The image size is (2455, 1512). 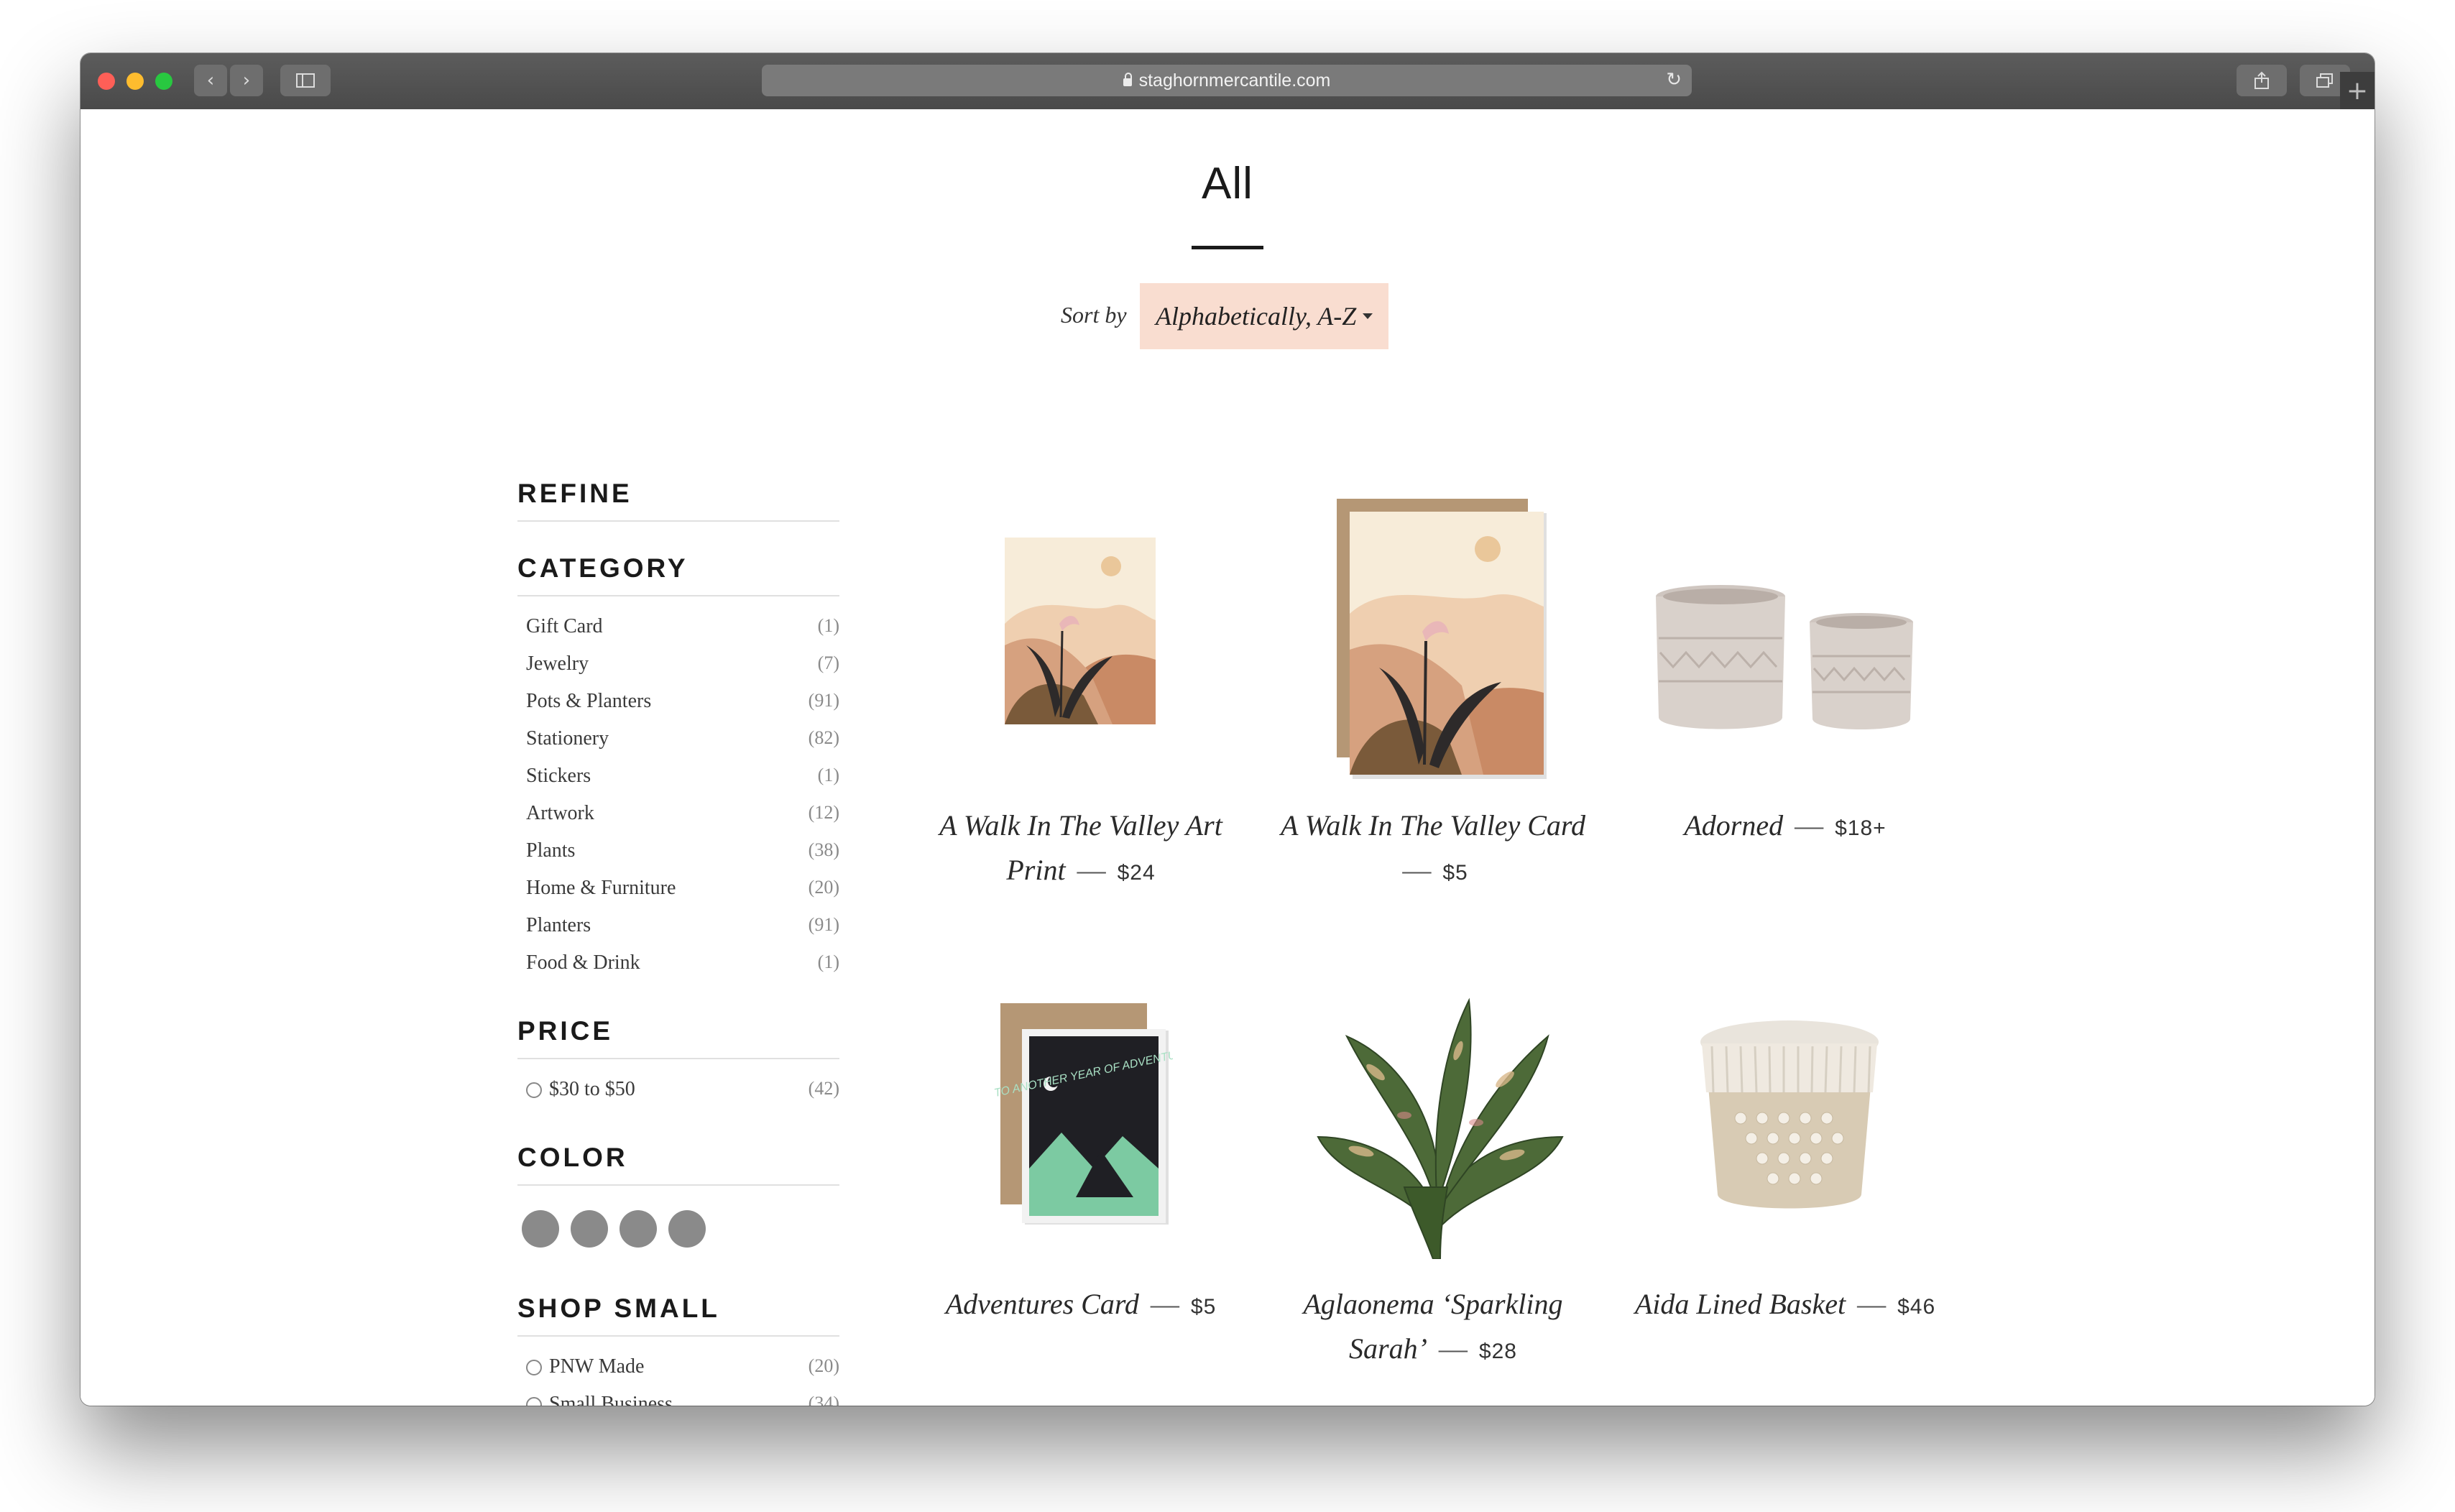 I want to click on filter-label: Gift Card, so click(x=564, y=626).